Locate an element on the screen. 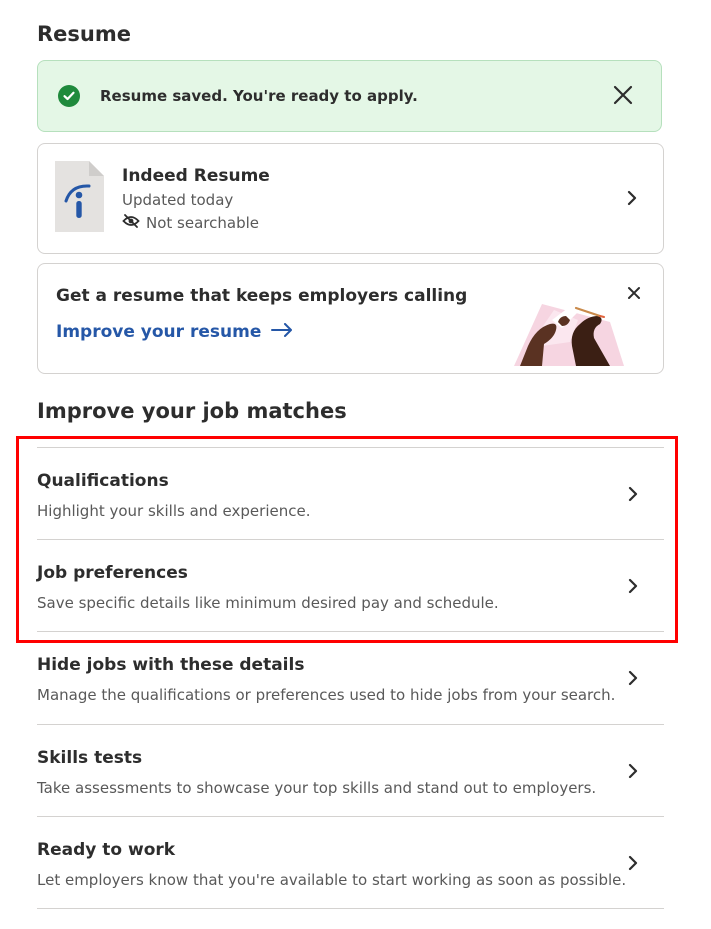 The height and width of the screenshot is (929, 711). list-item-title: Skills tests is located at coordinates (90, 758).